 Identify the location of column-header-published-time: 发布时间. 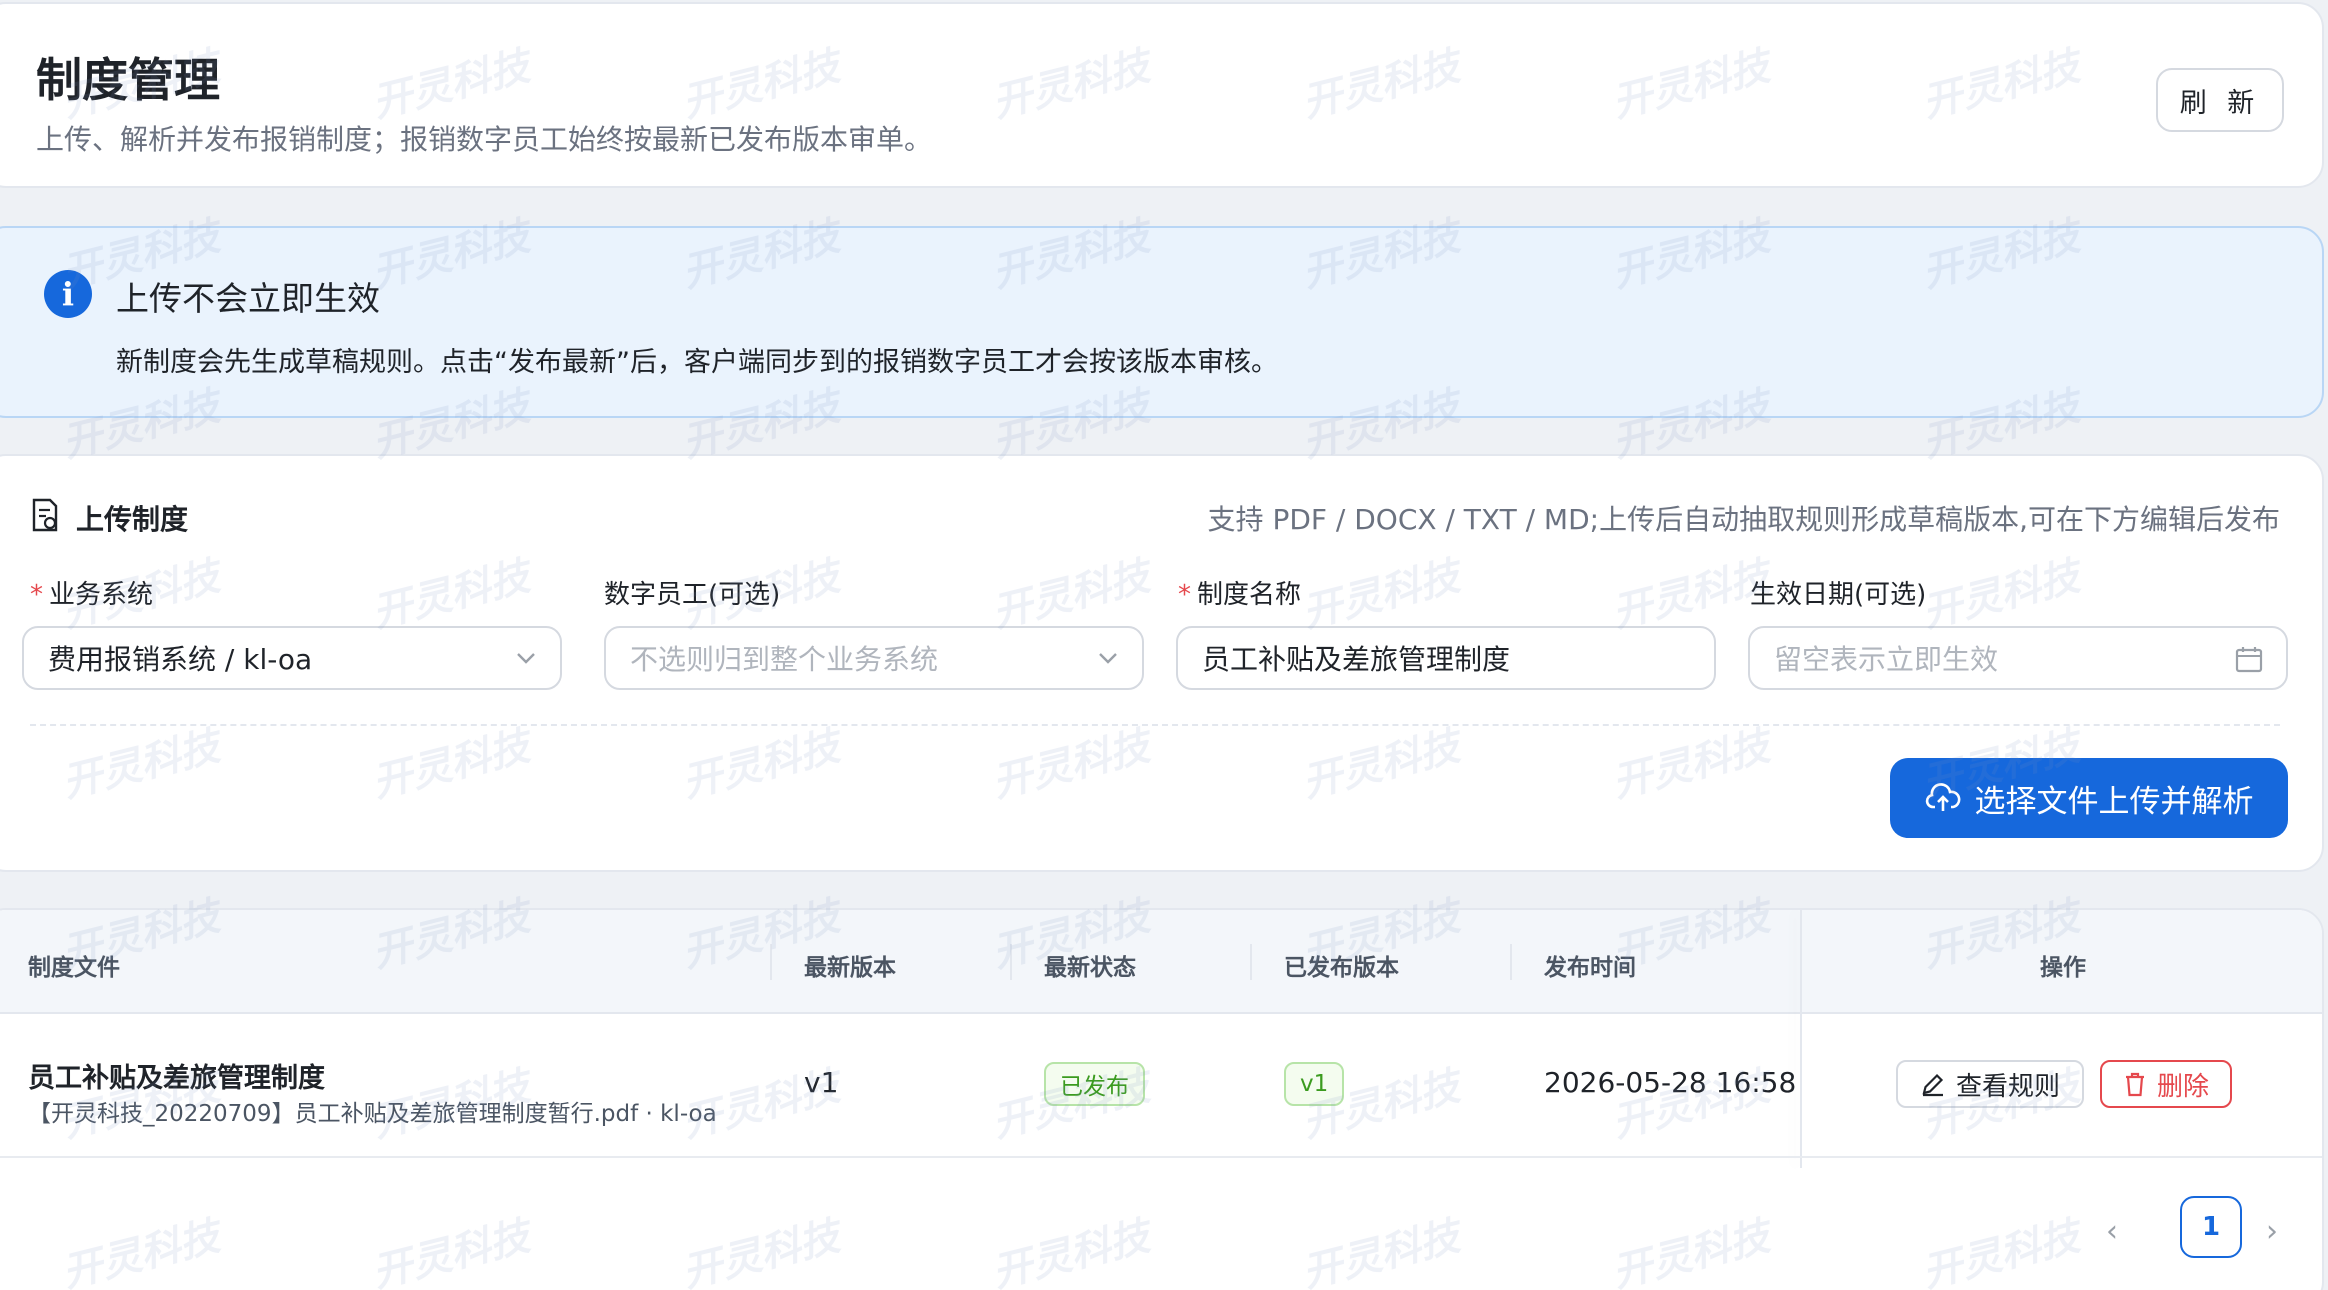
(1590, 968).